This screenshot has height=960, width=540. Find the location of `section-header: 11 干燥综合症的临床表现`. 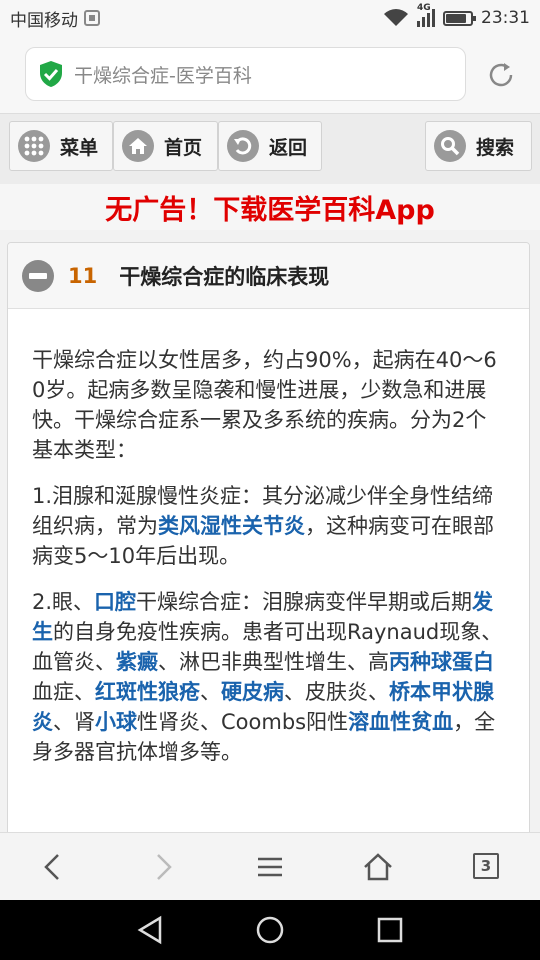

section-header: 11 干燥综合症的临床表现 is located at coordinates (268, 276).